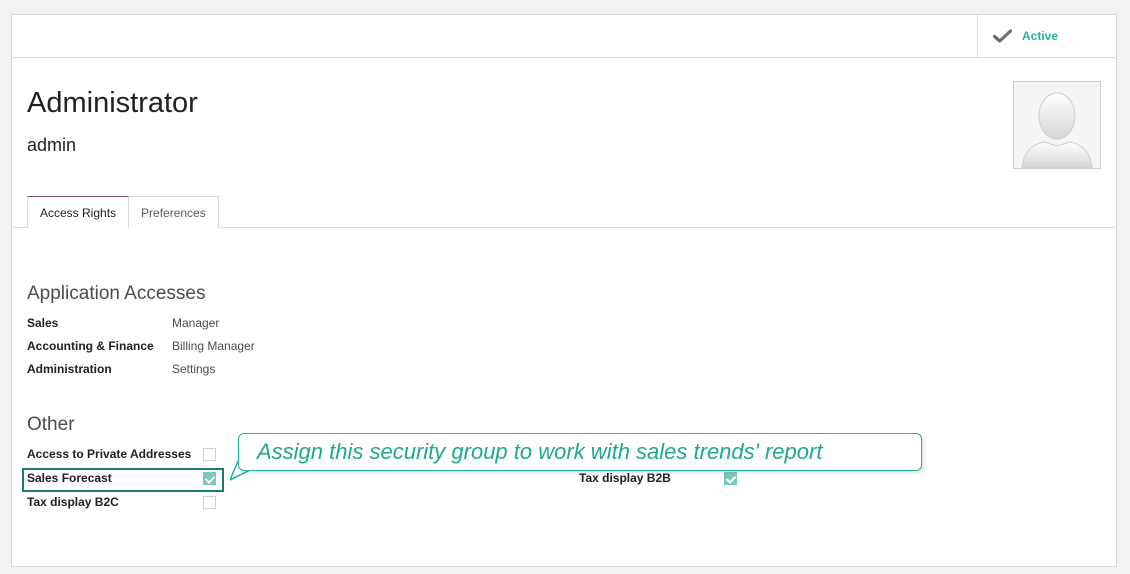 The image size is (1130, 574). I want to click on user-name-field: Administrator, so click(112, 103).